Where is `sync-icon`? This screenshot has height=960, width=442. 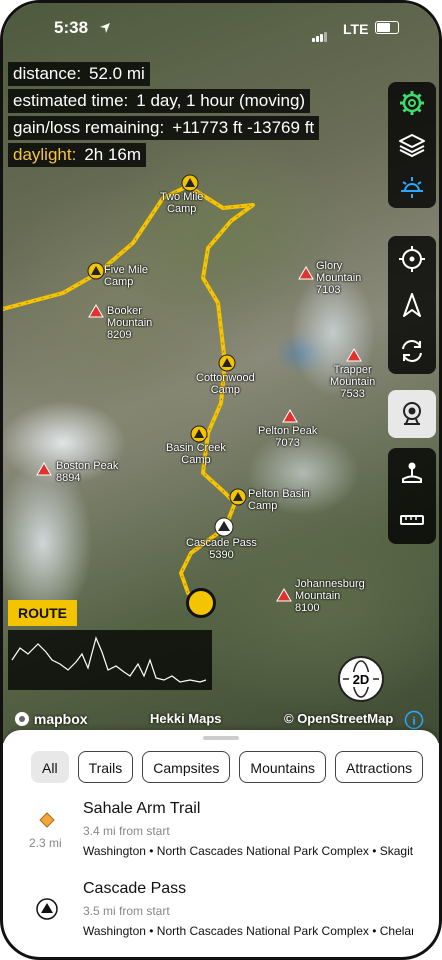
sync-icon is located at coordinates (412, 351).